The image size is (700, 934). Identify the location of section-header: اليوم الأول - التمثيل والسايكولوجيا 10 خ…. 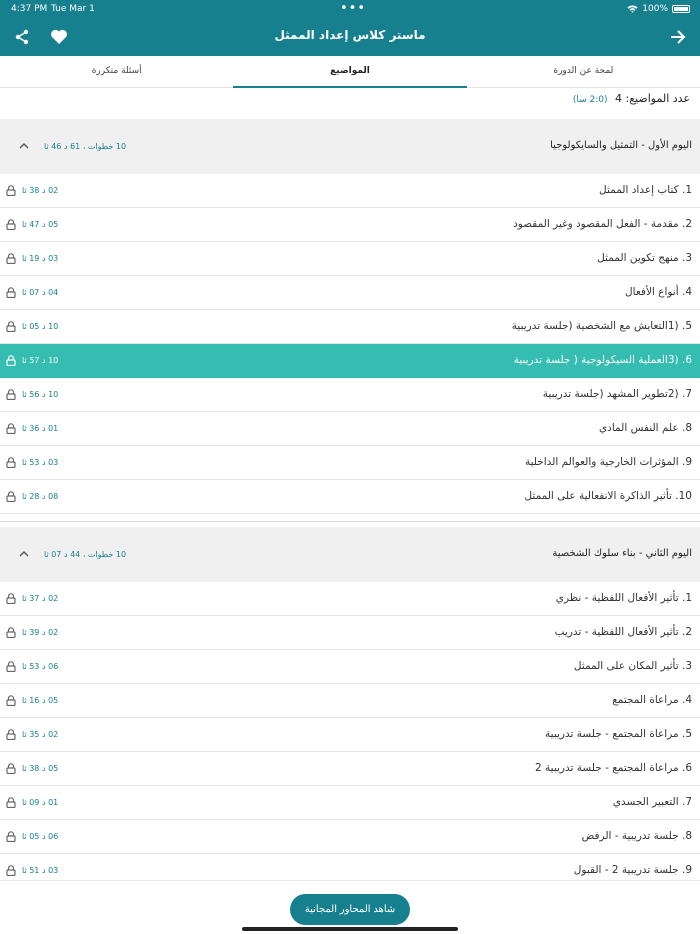
(350, 146).